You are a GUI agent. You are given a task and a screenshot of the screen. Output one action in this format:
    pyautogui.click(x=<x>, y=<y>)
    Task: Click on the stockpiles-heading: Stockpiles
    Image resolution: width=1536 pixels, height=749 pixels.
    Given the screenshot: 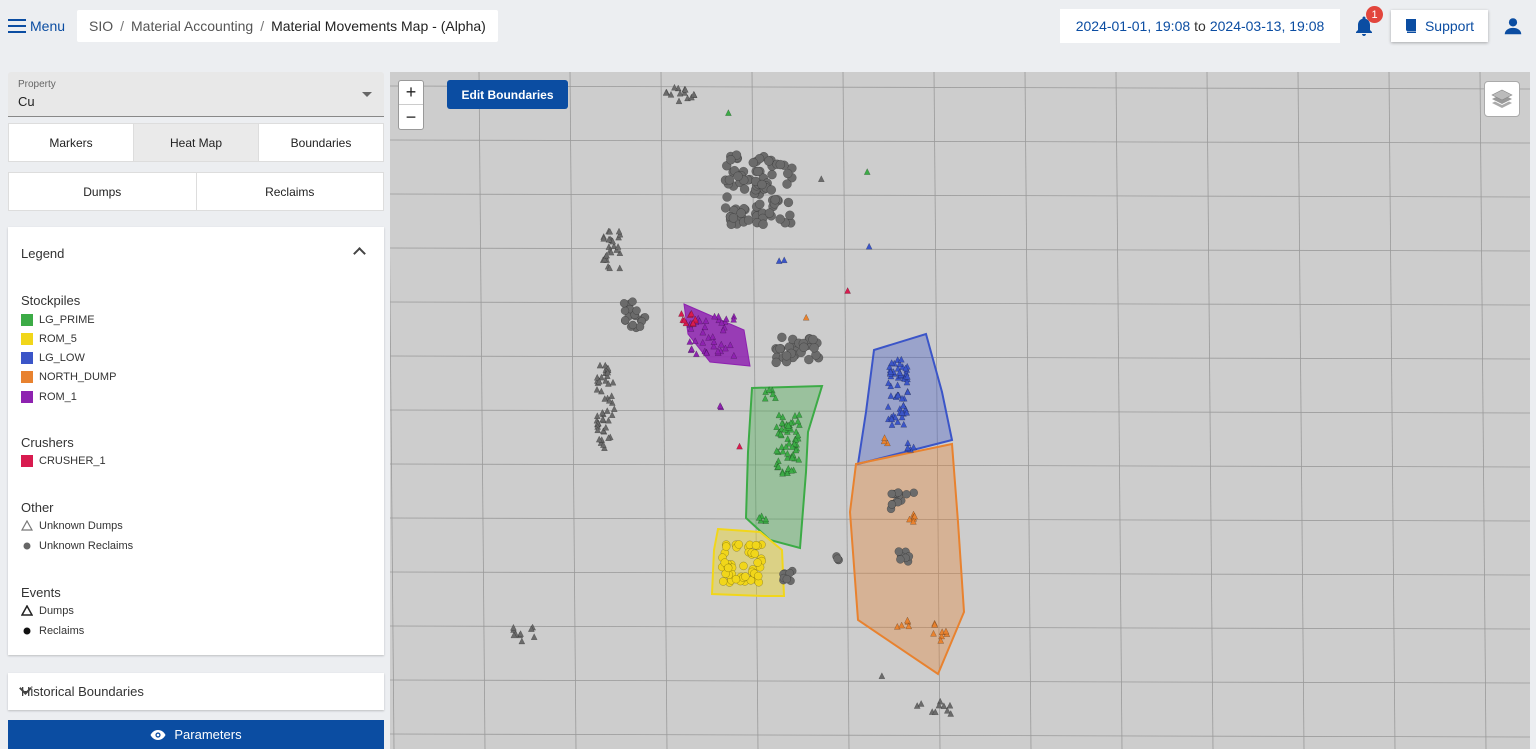 What is the action you would take?
    pyautogui.click(x=51, y=300)
    